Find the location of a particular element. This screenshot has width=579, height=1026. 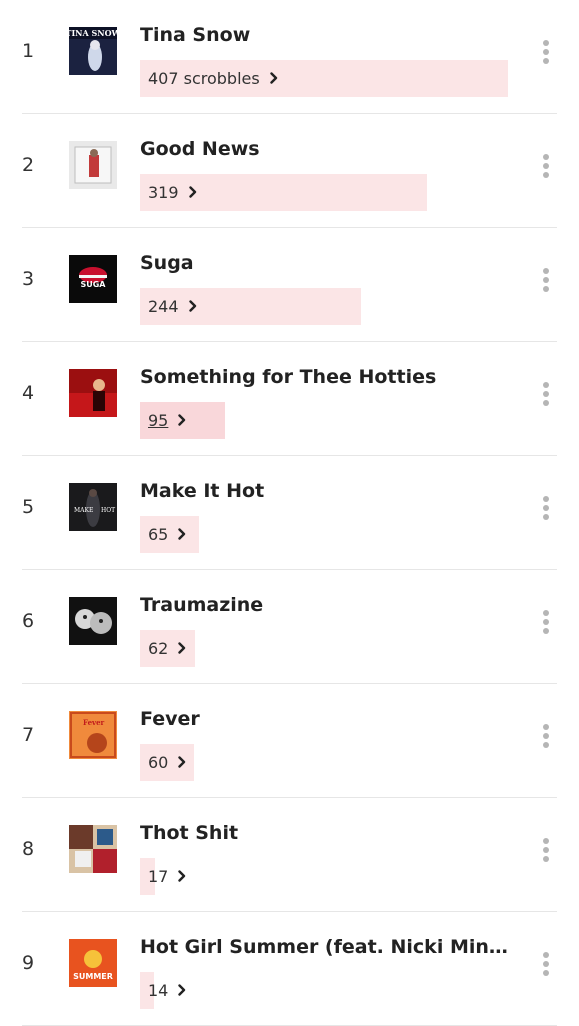

album-art: Fever is located at coordinates (93, 735).